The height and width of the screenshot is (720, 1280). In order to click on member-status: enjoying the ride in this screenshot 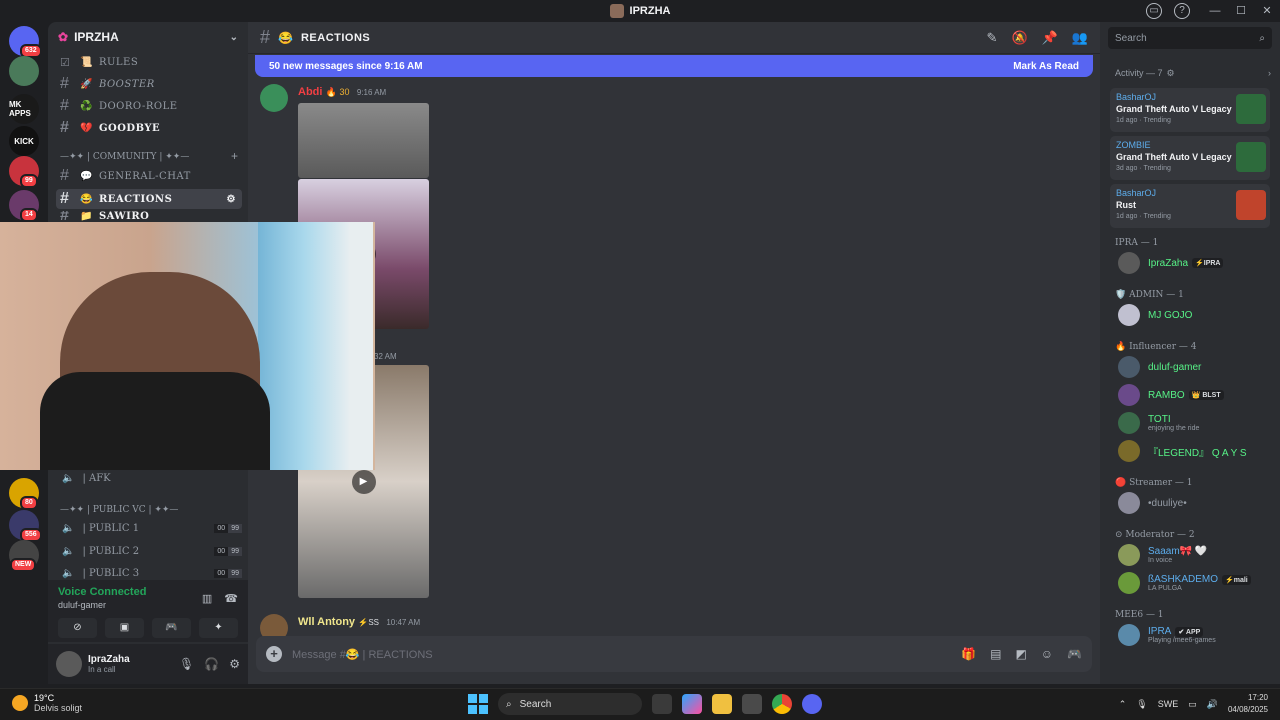, I will do `click(1174, 428)`.